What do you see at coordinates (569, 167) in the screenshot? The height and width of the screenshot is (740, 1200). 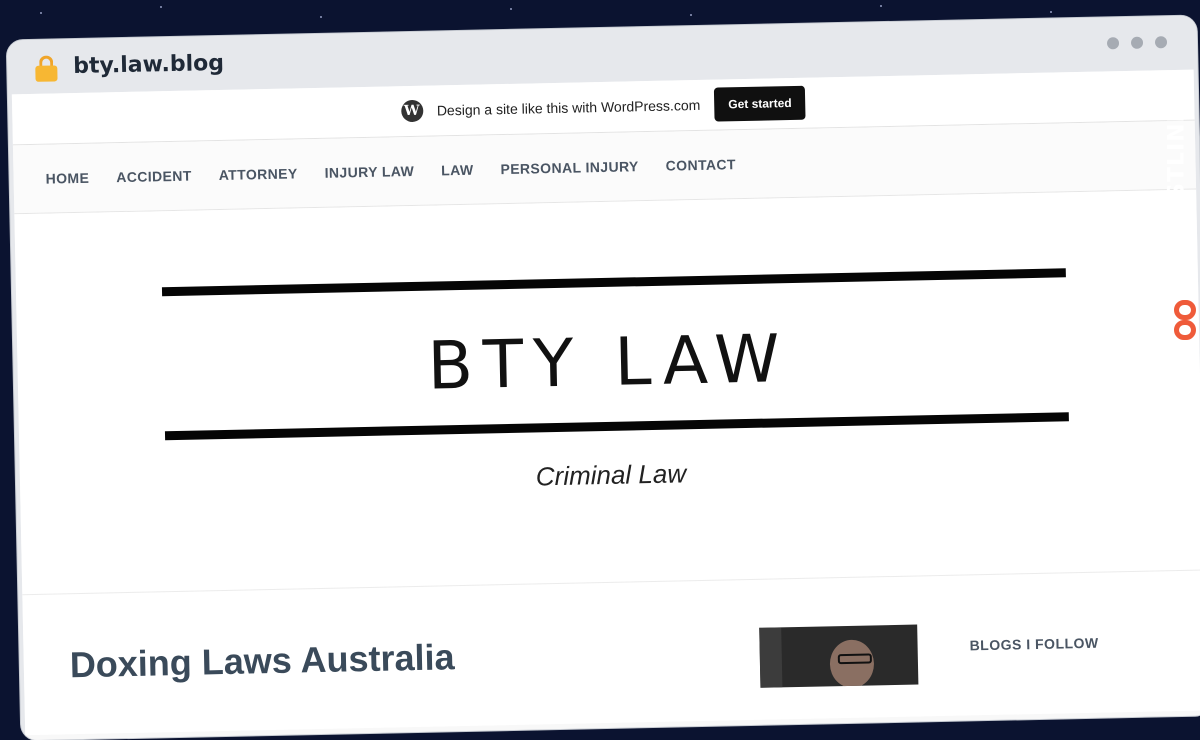 I see `nav-item-personal-injury: PERSONAL INJURY` at bounding box center [569, 167].